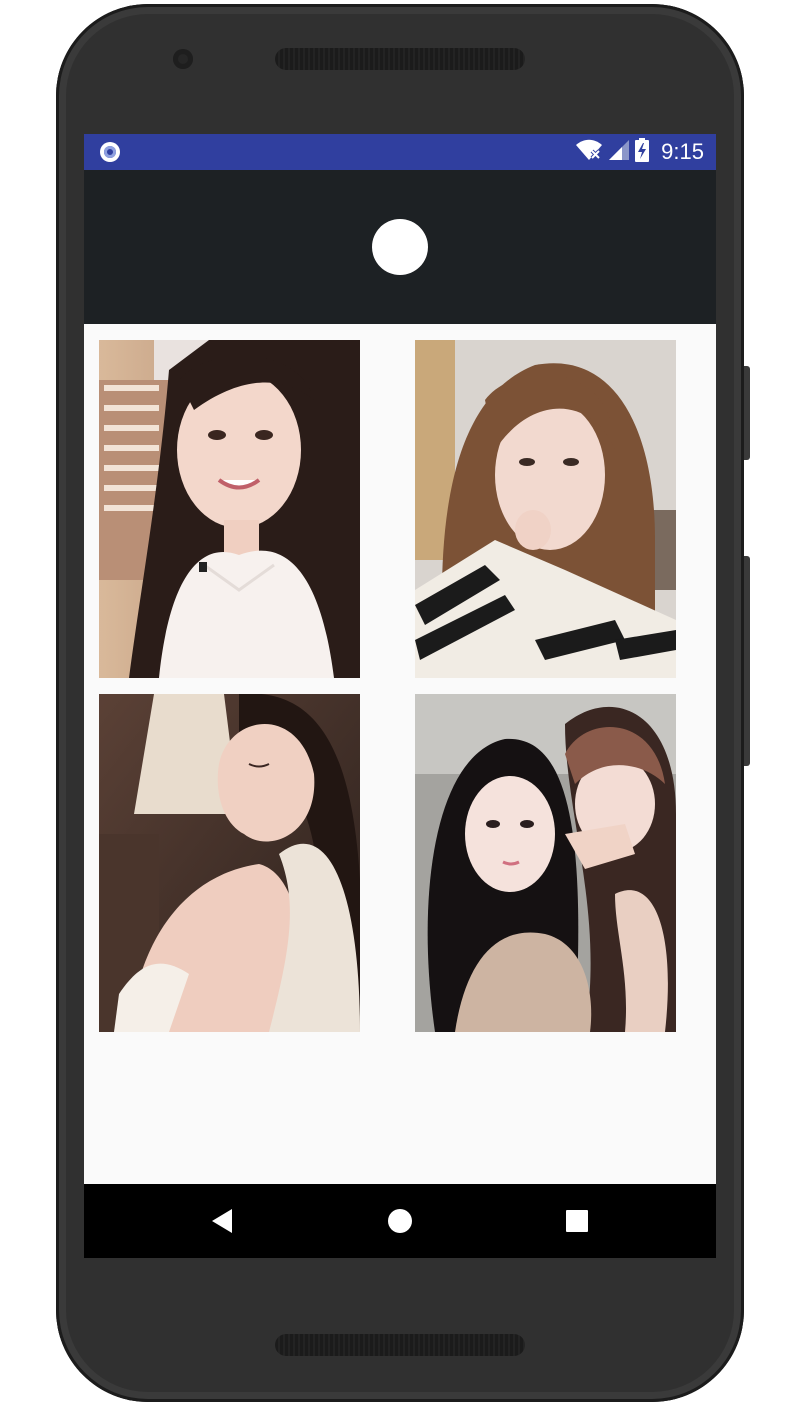 The width and height of the screenshot is (798, 1426). What do you see at coordinates (400, 152) in the screenshot?
I see `status-bar: 9:15` at bounding box center [400, 152].